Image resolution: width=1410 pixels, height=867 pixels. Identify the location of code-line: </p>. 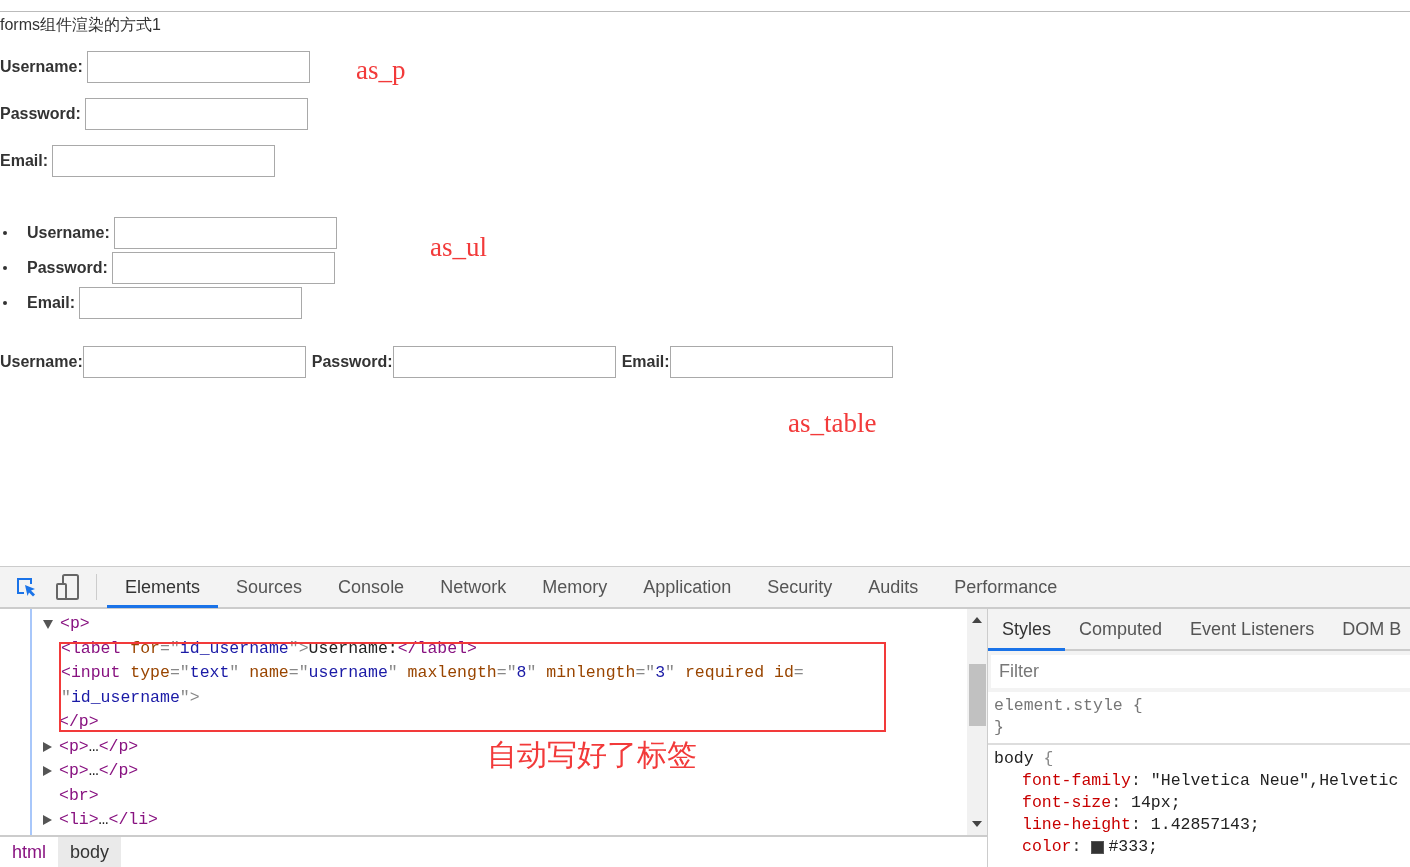
(79, 722).